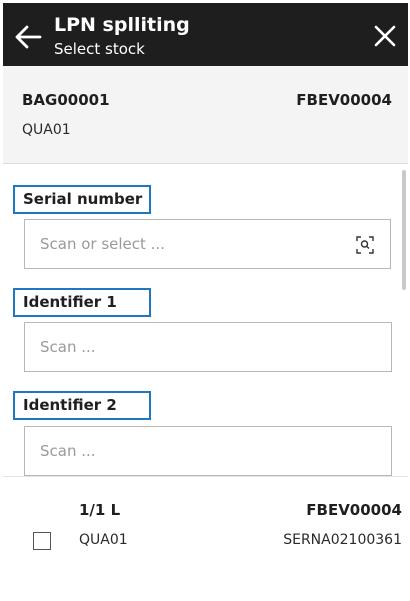 Image resolution: width=410 pixels, height=601 pixels. I want to click on close-icon, so click(385, 36).